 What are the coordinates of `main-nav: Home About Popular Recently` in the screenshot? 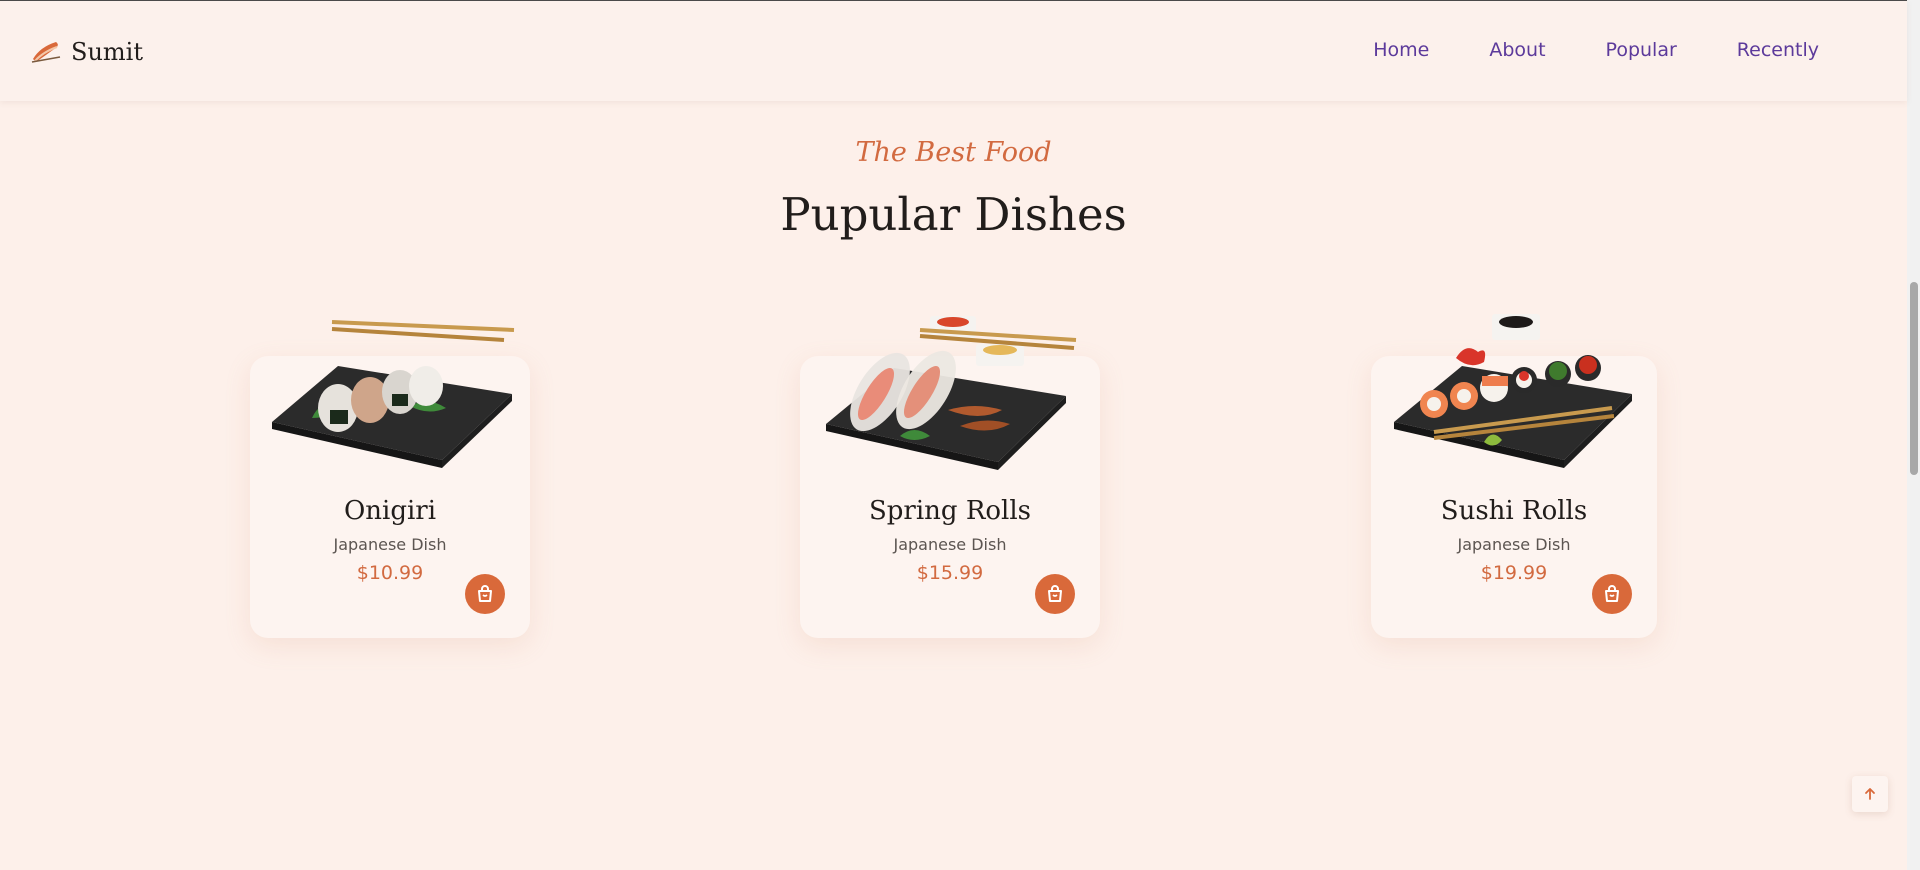 It's located at (1596, 50).